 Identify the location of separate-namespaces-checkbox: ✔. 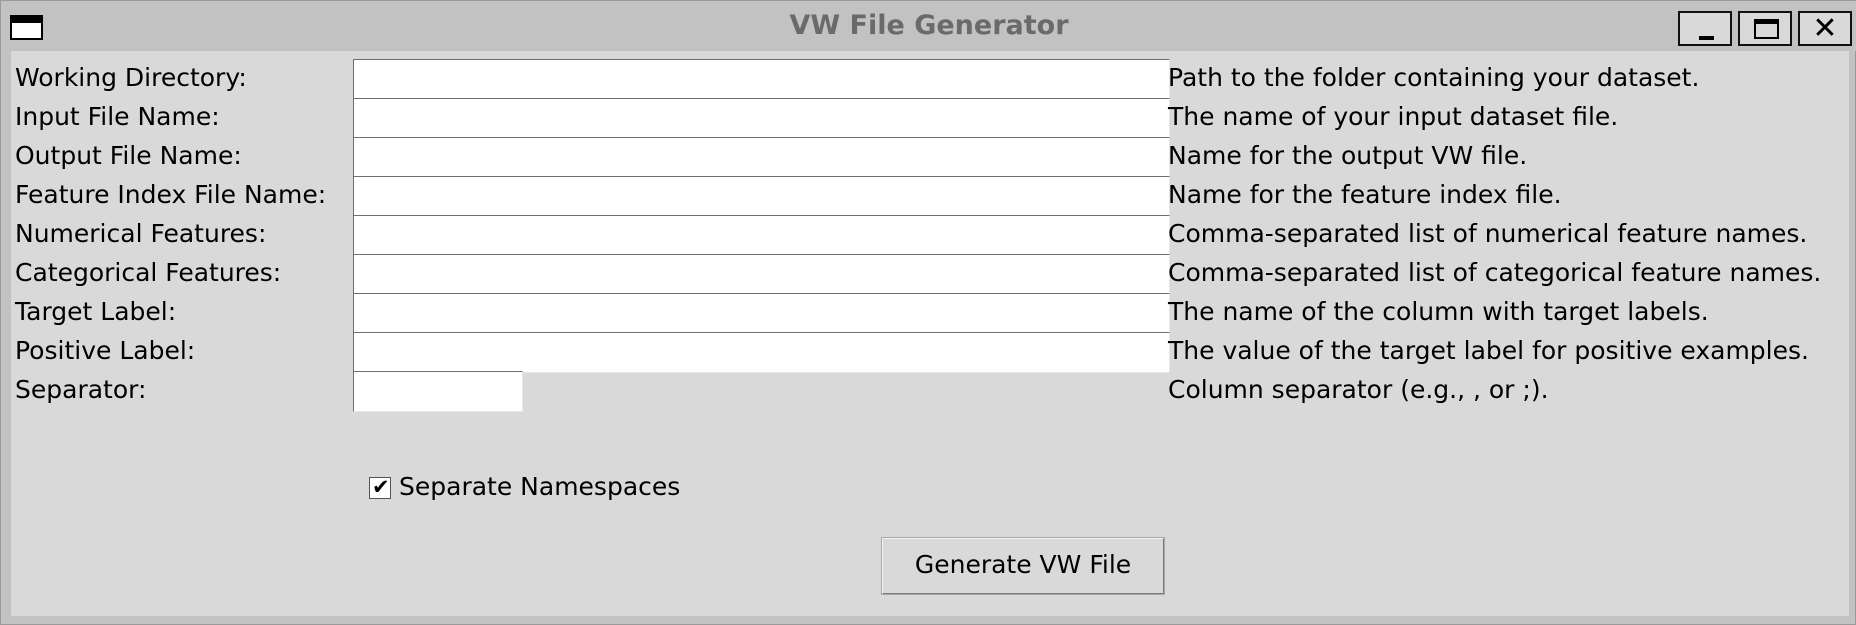
(380, 487).